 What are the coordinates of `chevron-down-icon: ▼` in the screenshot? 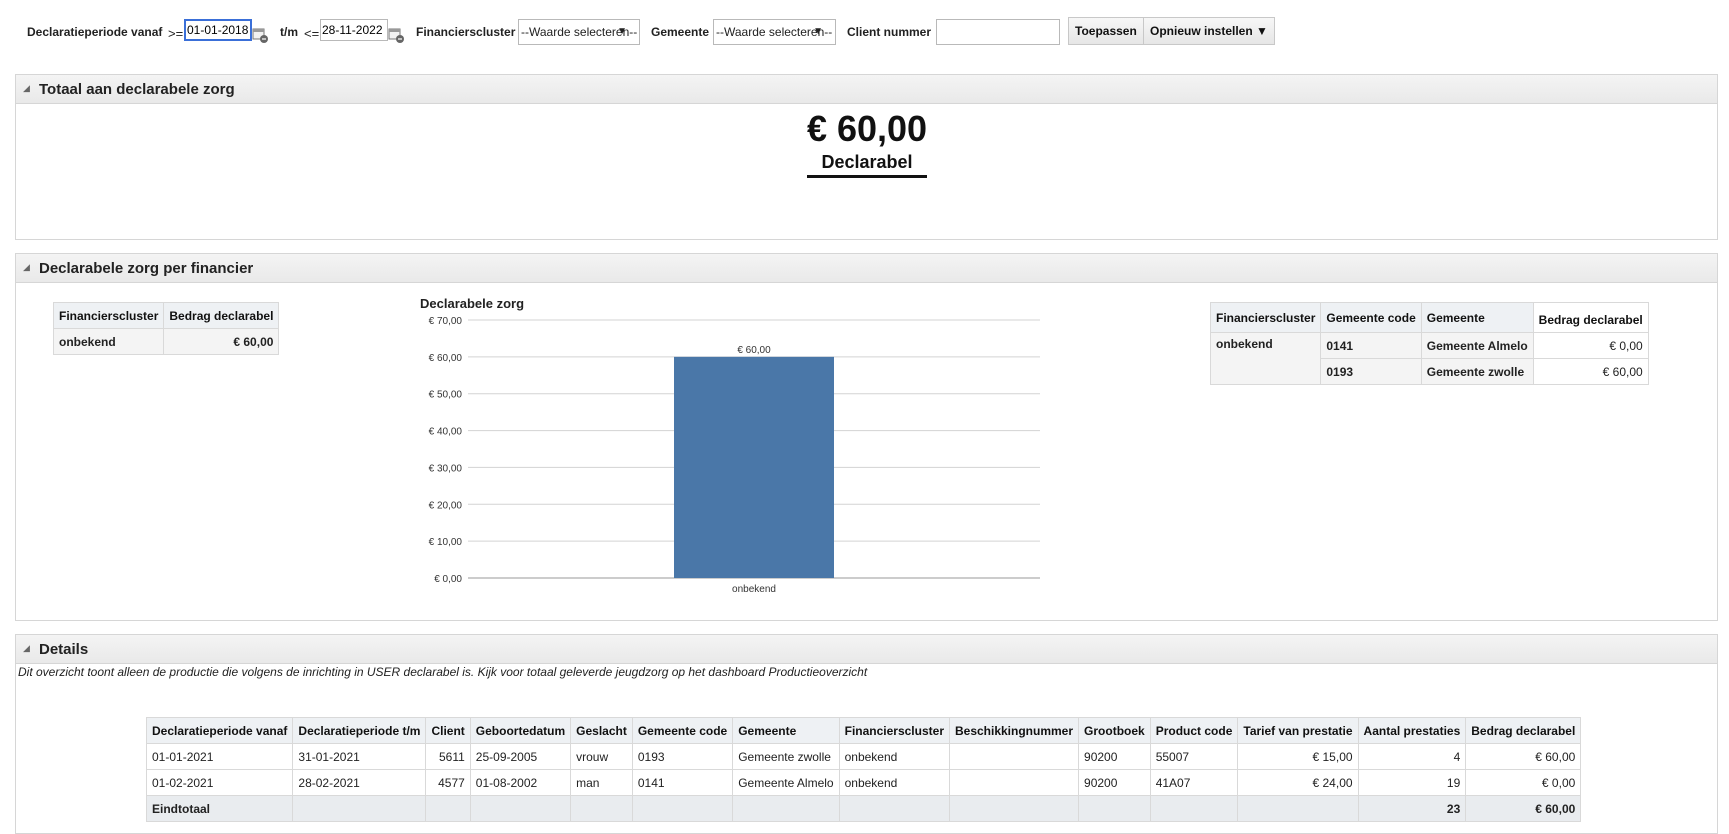 It's located at (622, 31).